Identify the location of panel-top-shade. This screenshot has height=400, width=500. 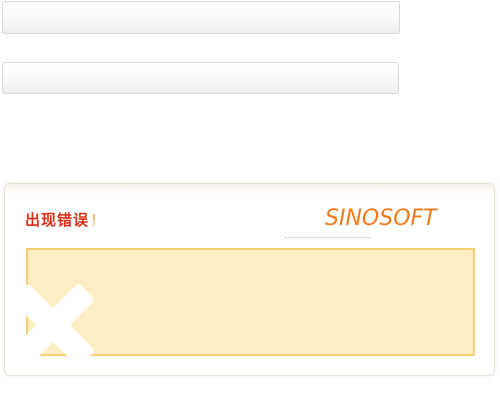
(249, 189).